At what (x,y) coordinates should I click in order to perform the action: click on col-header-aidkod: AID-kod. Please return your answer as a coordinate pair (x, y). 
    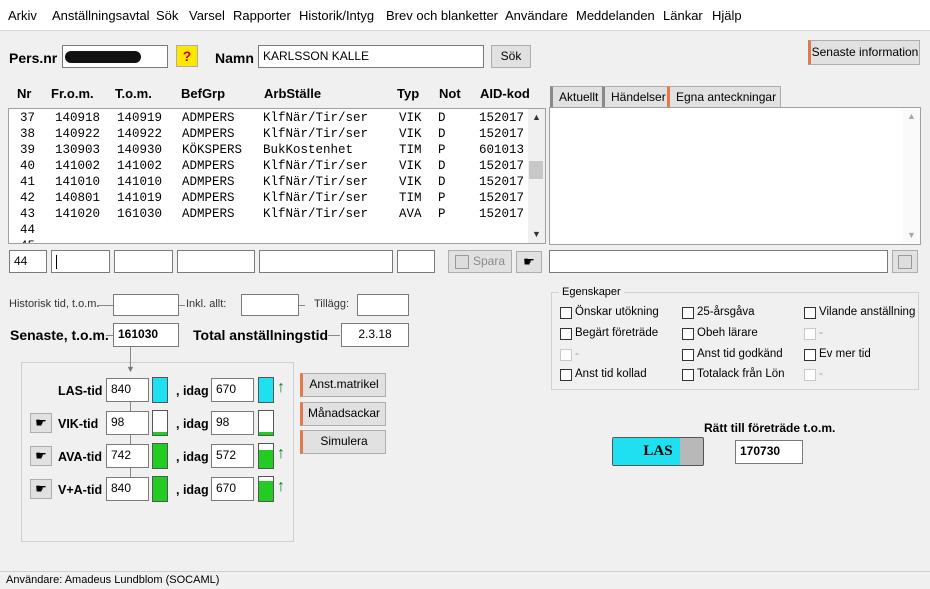
    Looking at the image, I should click on (505, 93).